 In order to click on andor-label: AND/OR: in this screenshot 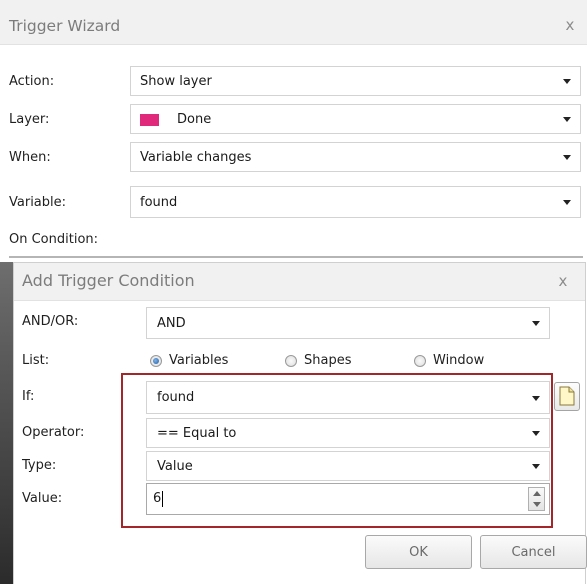, I will do `click(50, 321)`.